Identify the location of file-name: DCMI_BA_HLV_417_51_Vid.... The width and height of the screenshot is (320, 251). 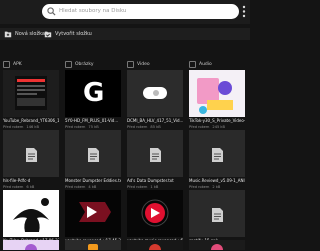
(155, 120).